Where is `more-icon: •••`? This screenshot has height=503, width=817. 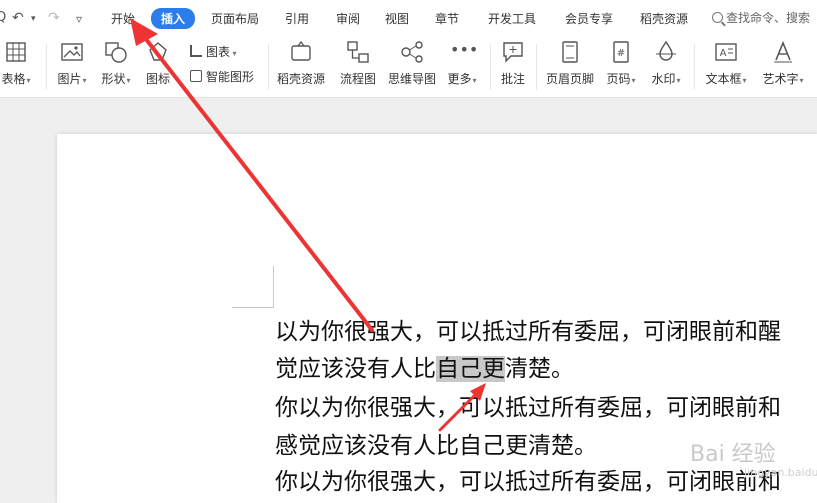 more-icon: ••• is located at coordinates (464, 49).